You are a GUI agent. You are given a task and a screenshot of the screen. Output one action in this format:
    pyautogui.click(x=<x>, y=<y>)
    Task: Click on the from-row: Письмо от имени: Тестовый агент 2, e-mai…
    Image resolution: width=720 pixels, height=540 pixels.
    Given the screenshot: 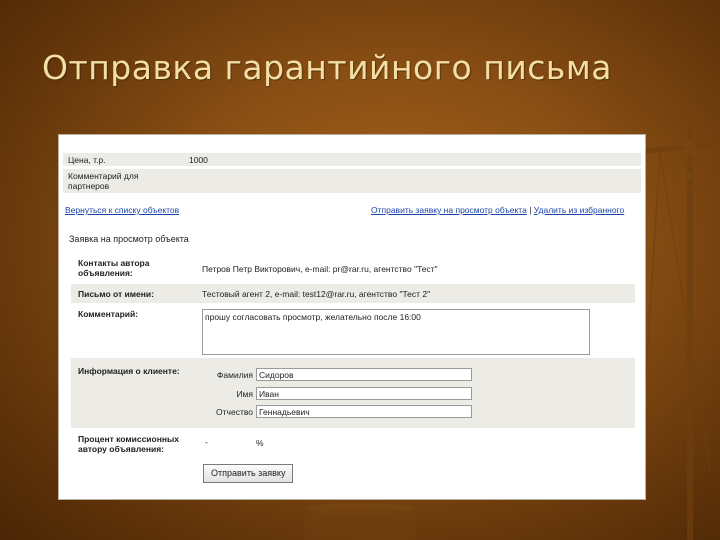 What is the action you would take?
    pyautogui.click(x=353, y=293)
    